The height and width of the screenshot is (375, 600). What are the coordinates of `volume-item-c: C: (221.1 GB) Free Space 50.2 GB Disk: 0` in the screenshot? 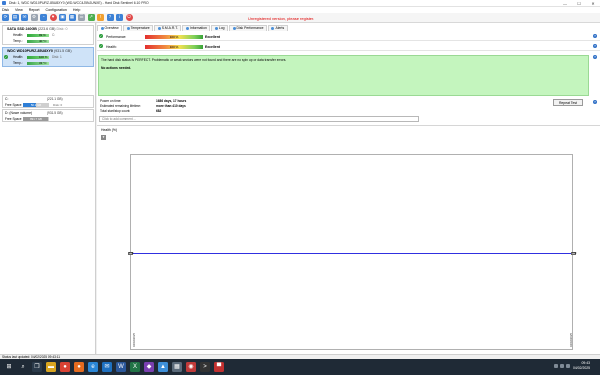 It's located at (48, 101).